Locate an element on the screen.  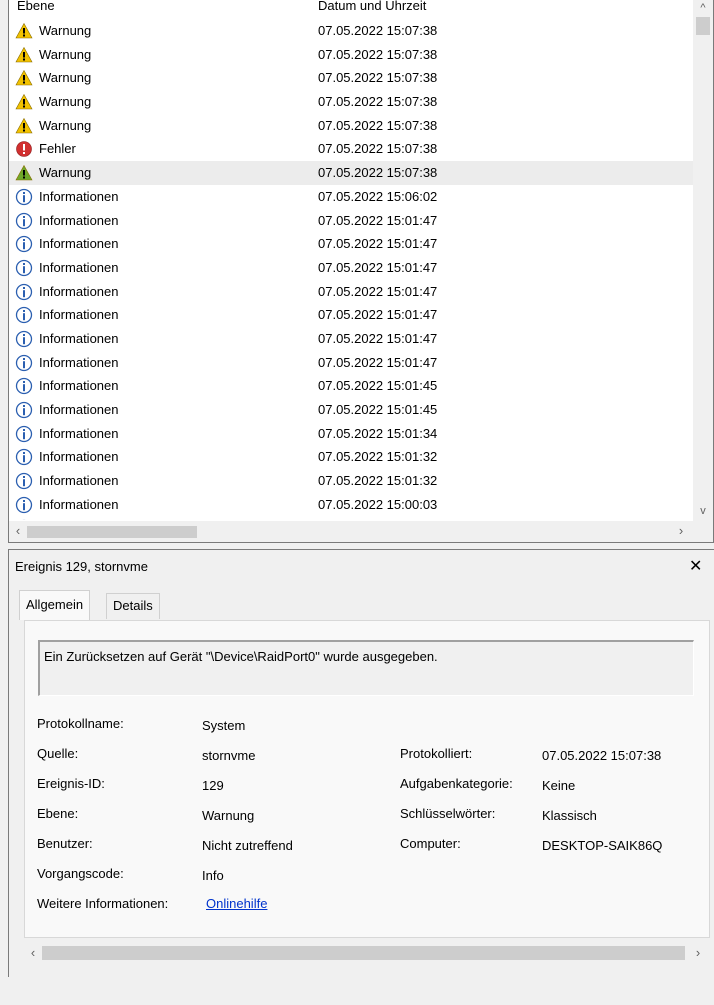
column-header-level: Ebene is located at coordinates (36, 6).